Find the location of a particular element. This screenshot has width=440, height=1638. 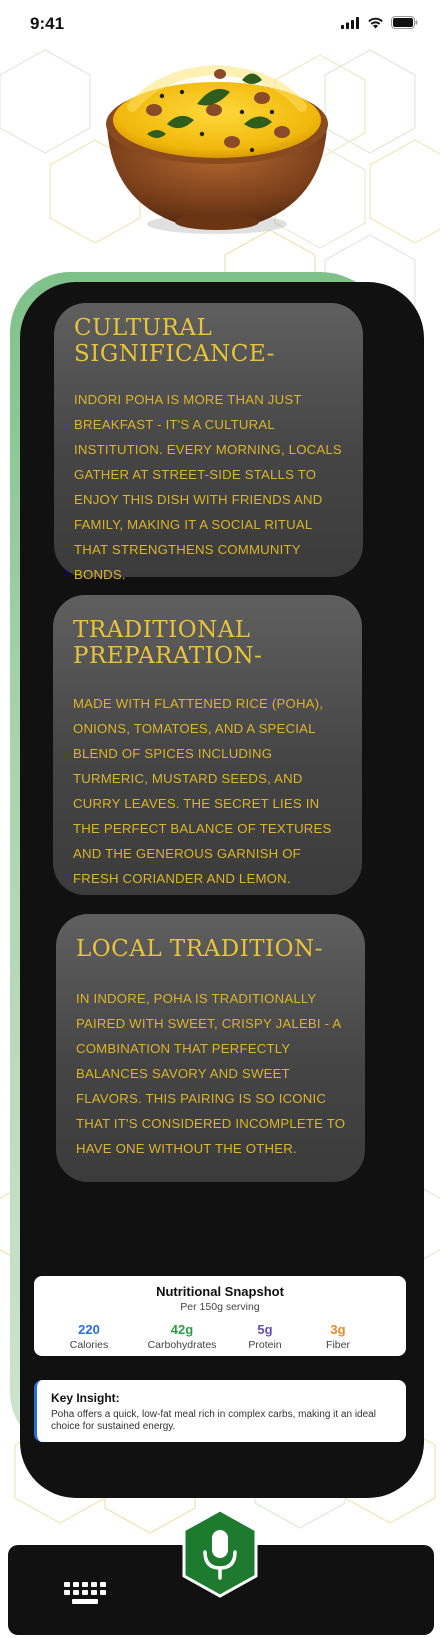

nutrition-label: Calories is located at coordinates (89, 1345).